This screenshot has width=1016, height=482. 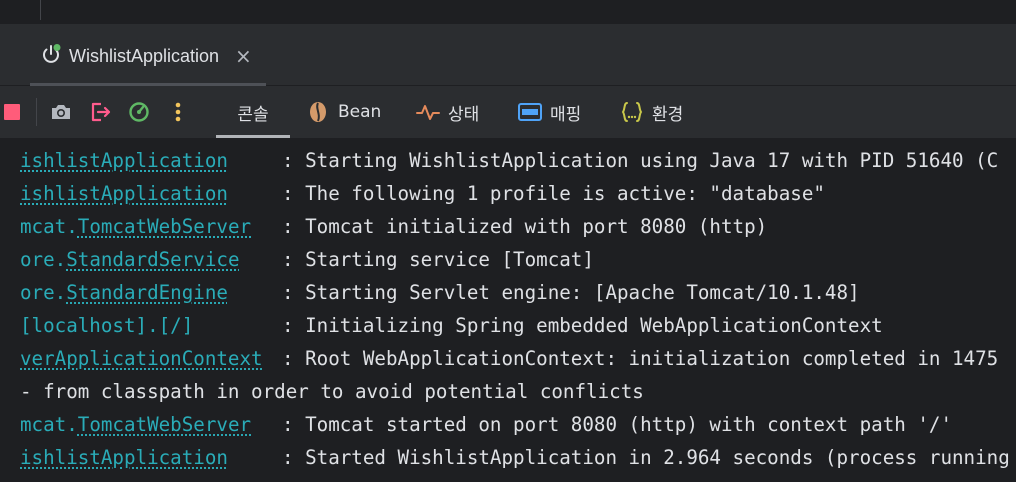 What do you see at coordinates (508, 12) in the screenshot?
I see `top-bar` at bounding box center [508, 12].